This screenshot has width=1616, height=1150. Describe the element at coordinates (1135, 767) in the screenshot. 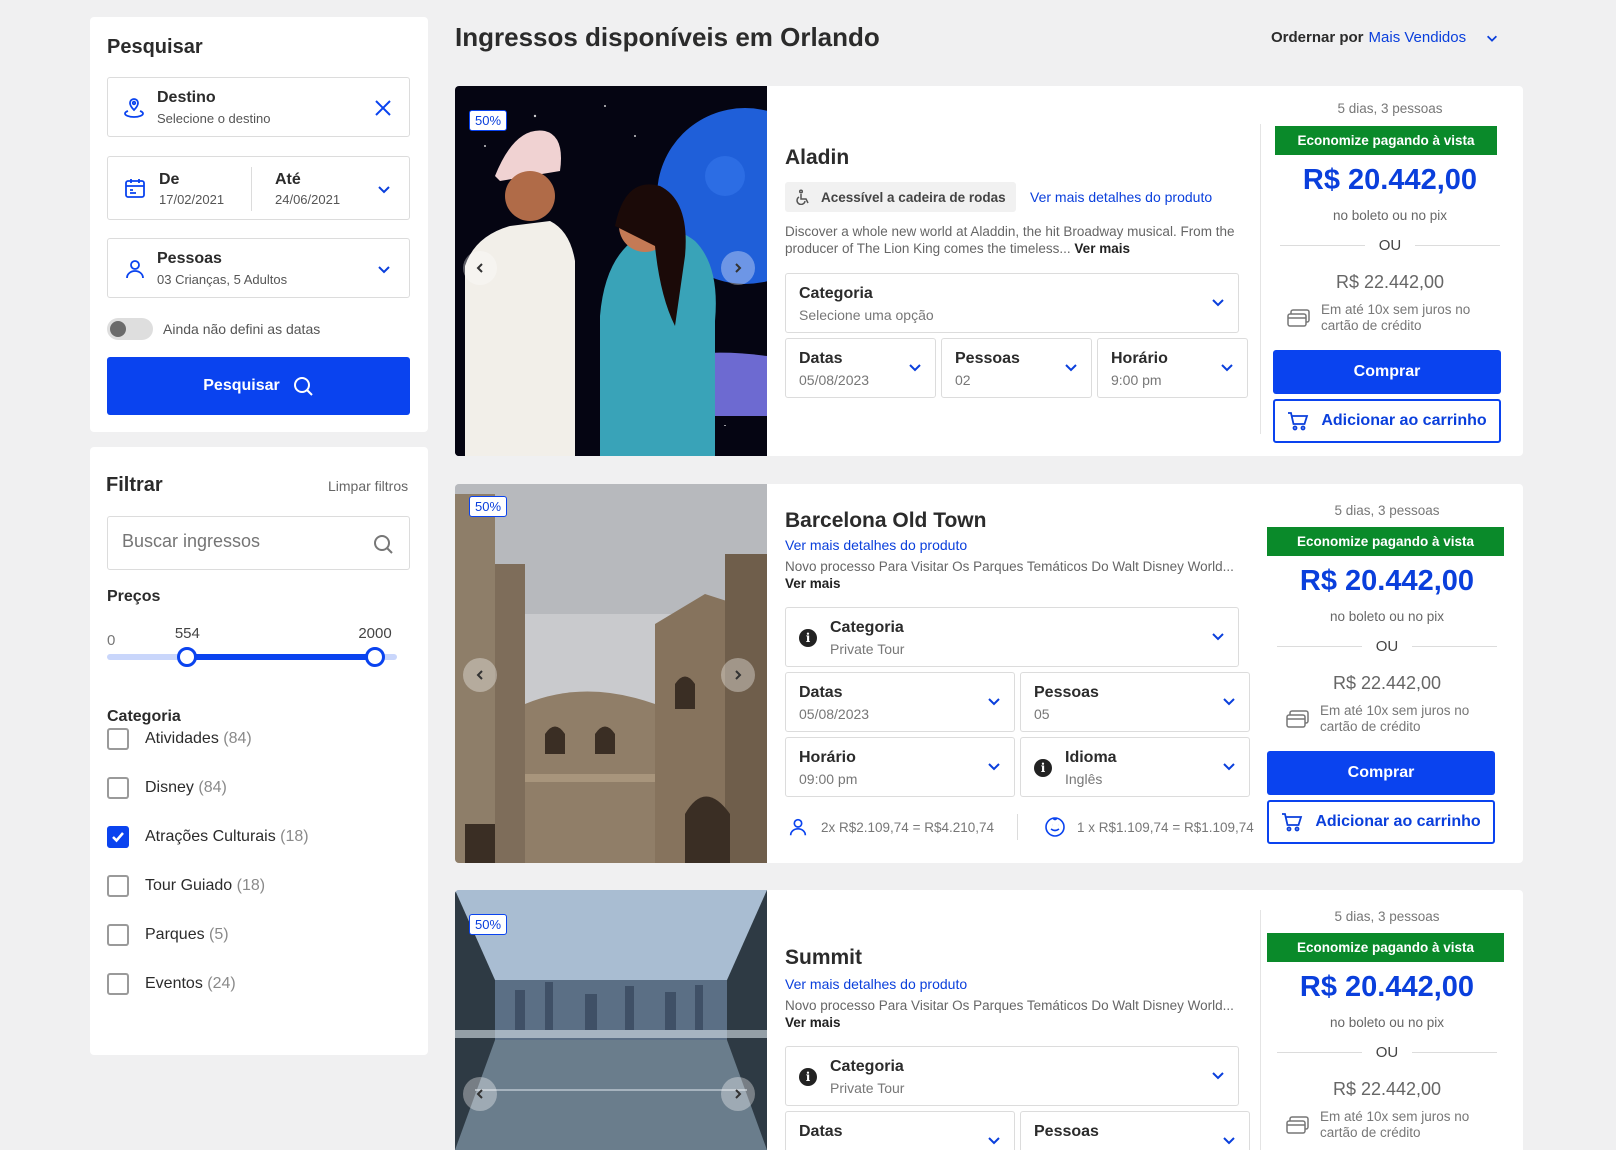

I see `language-select: i Idioma Inglês` at that location.